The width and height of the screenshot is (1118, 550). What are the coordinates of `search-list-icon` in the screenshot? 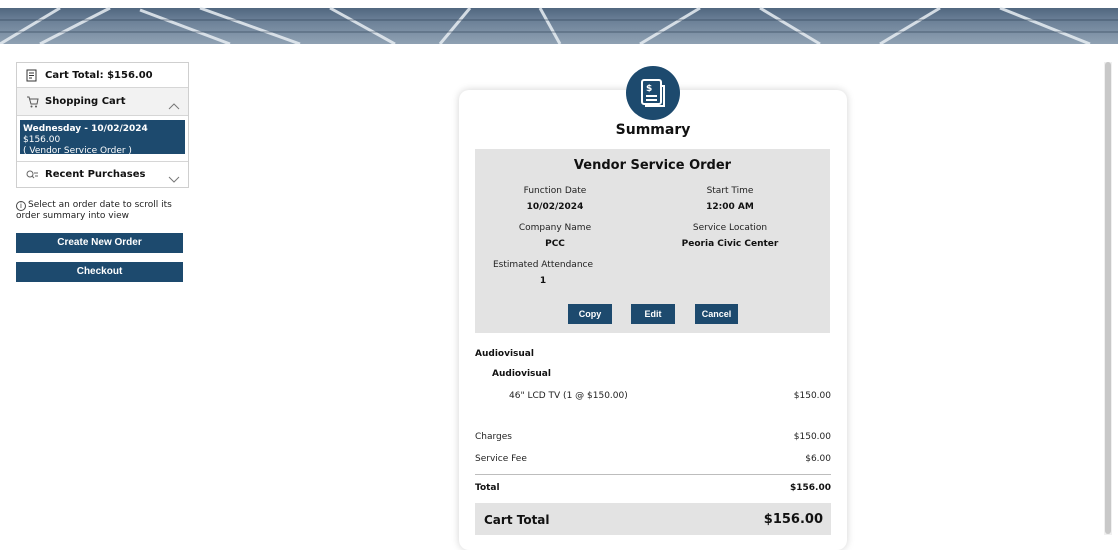 It's located at (32, 175).